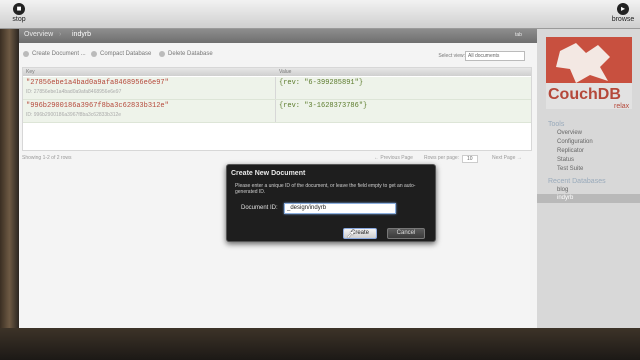 The height and width of the screenshot is (360, 640). I want to click on delete-icon, so click(162, 54).